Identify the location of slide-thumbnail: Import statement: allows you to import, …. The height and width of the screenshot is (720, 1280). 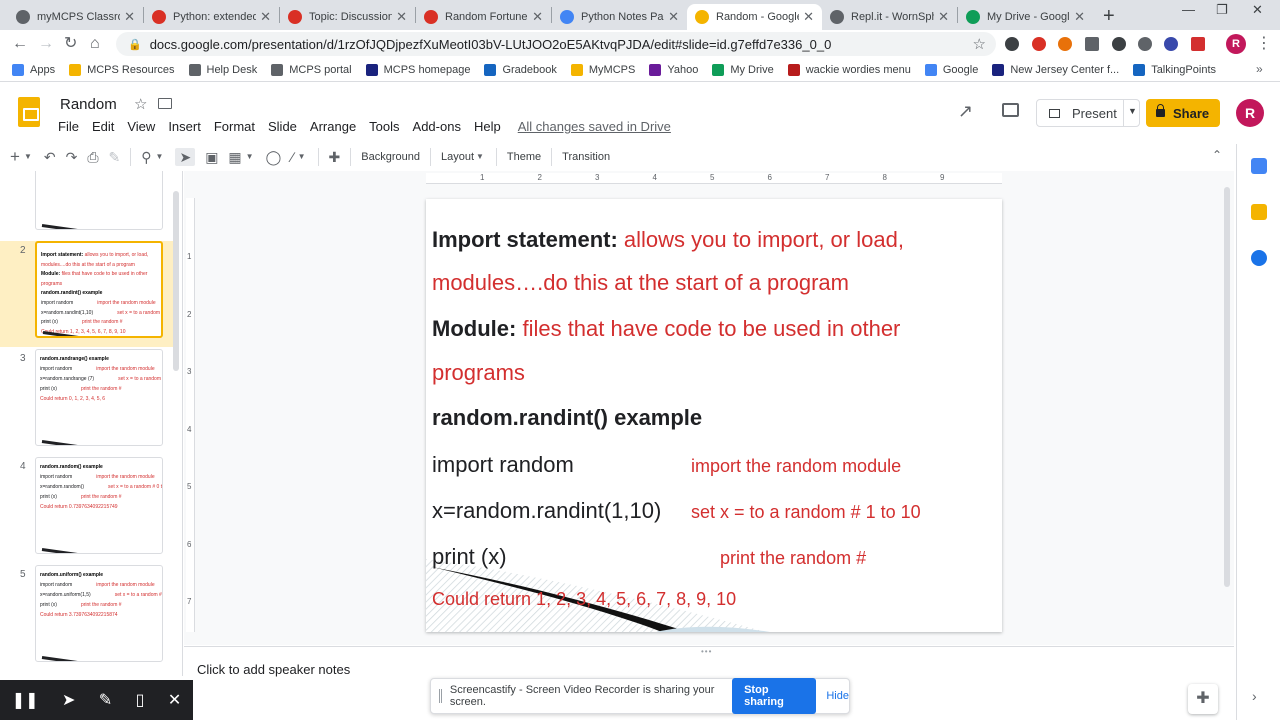
(99, 289).